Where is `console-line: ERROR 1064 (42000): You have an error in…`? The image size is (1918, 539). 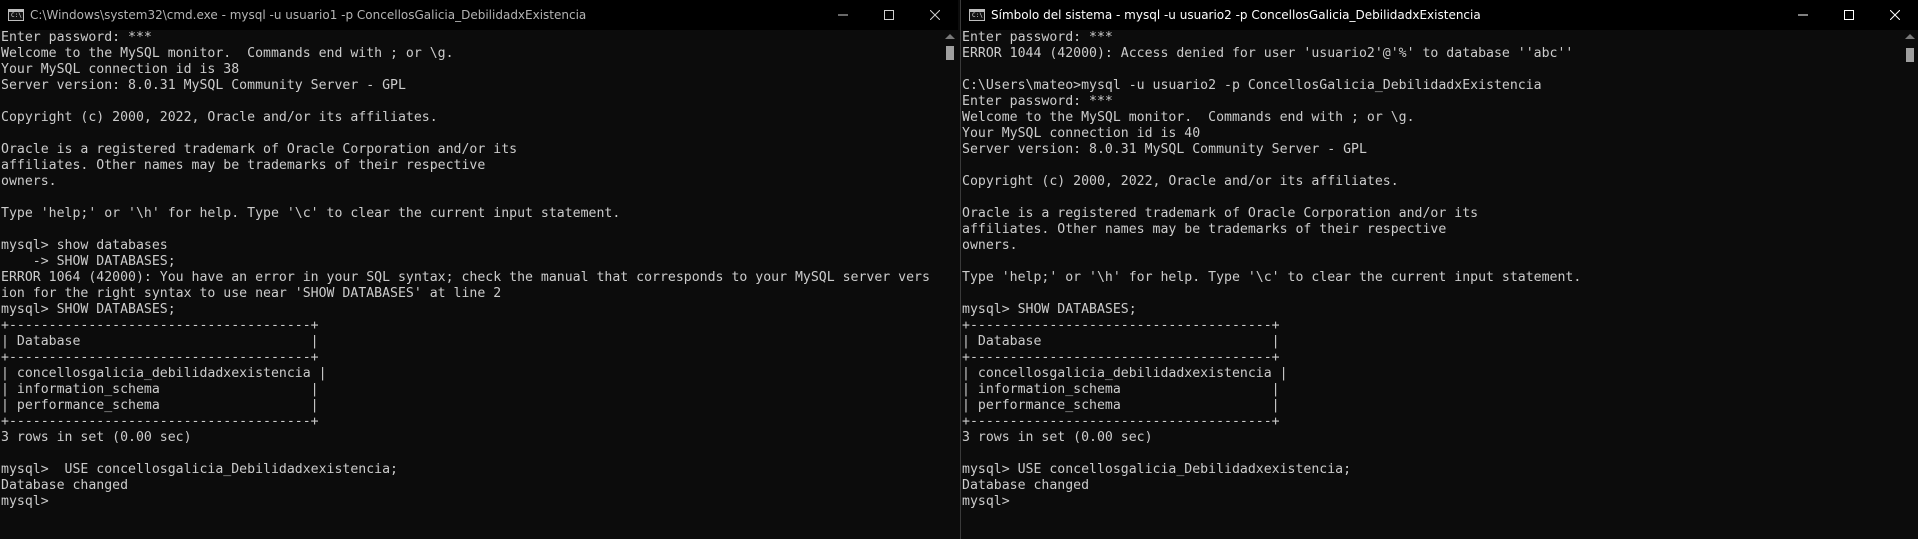 console-line: ERROR 1064 (42000): You have an error in… is located at coordinates (465, 277).